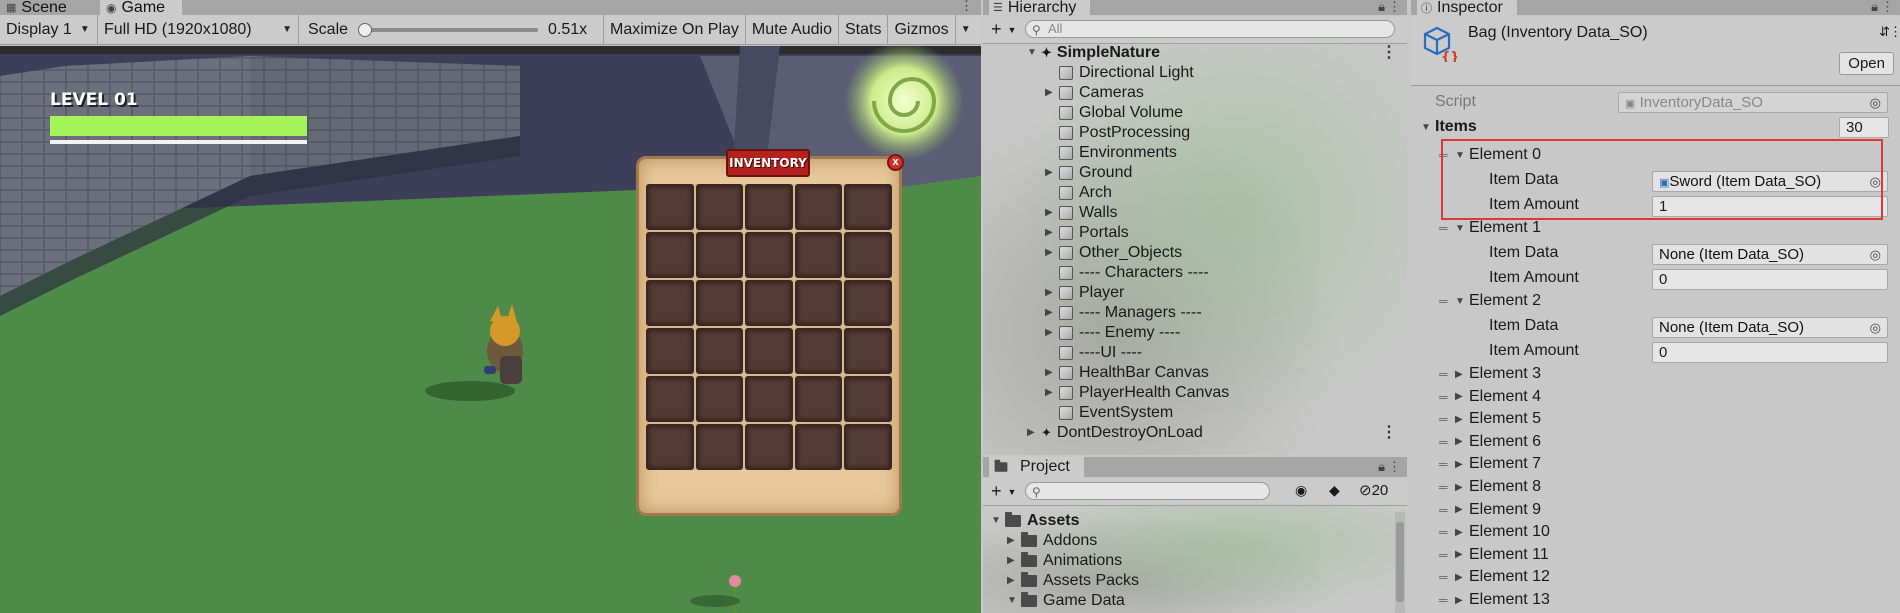 The image size is (1900, 613). I want to click on tab-project: Project, so click(1036, 467).